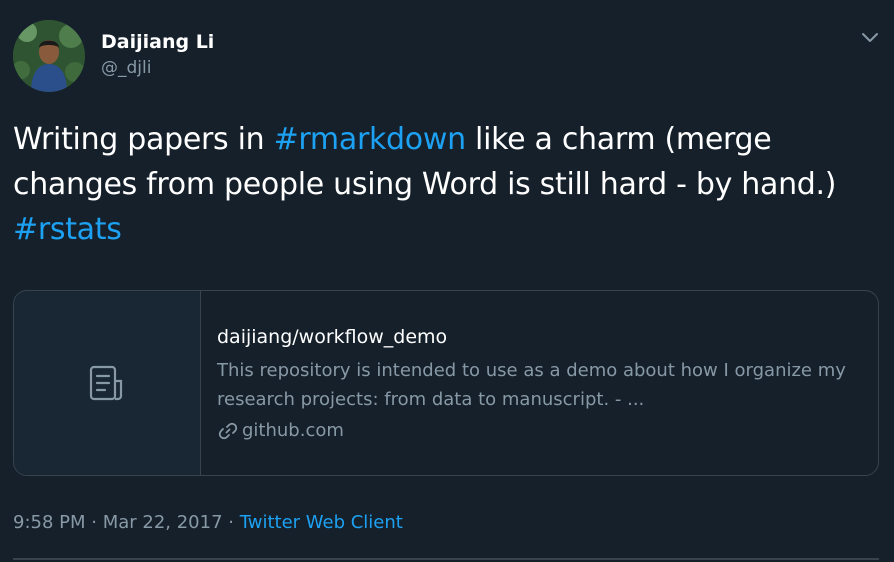 The image size is (894, 562). Describe the element at coordinates (446, 559) in the screenshot. I see `divider` at that location.